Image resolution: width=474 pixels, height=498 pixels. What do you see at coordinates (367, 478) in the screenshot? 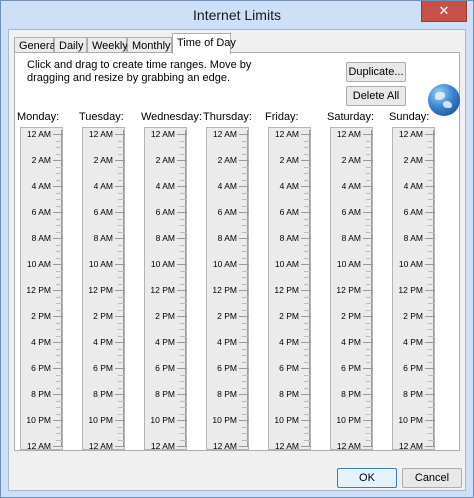
I see `ok-button: OK` at bounding box center [367, 478].